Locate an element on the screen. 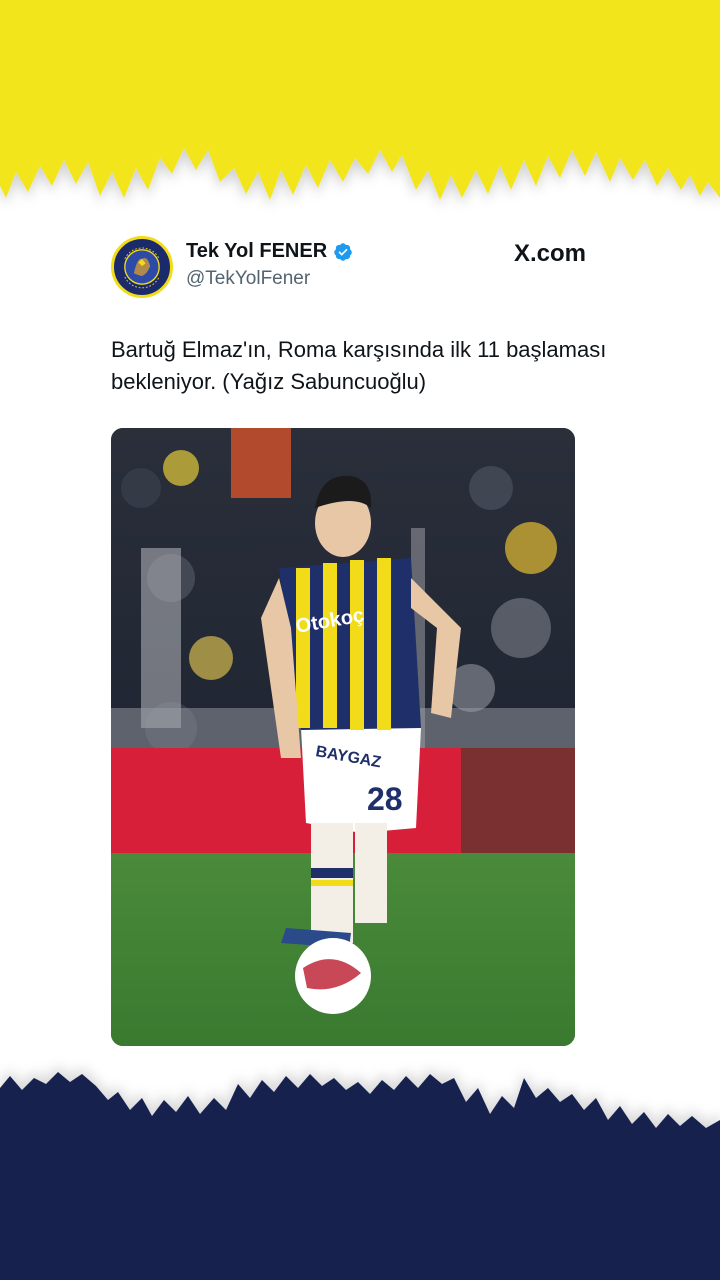 The width and height of the screenshot is (720, 1280). tweet-author-name: Tek Yol FENER is located at coordinates (256, 251).